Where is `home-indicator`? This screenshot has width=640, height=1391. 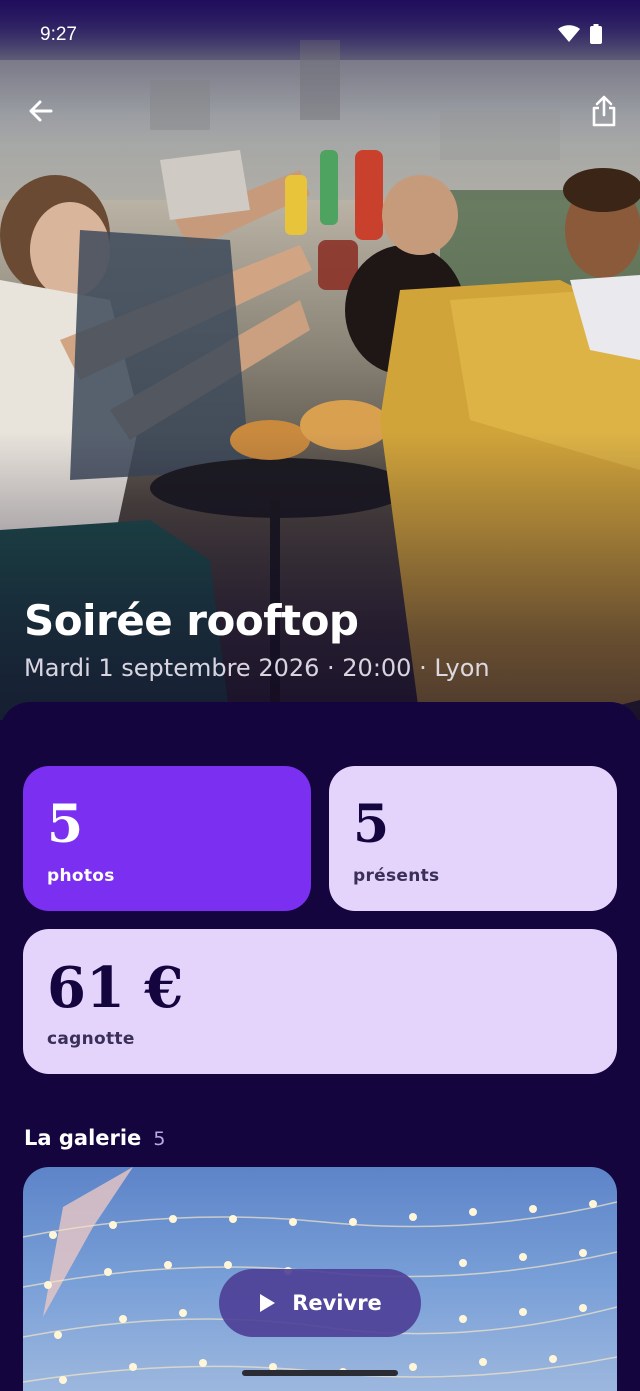 home-indicator is located at coordinates (320, 1373).